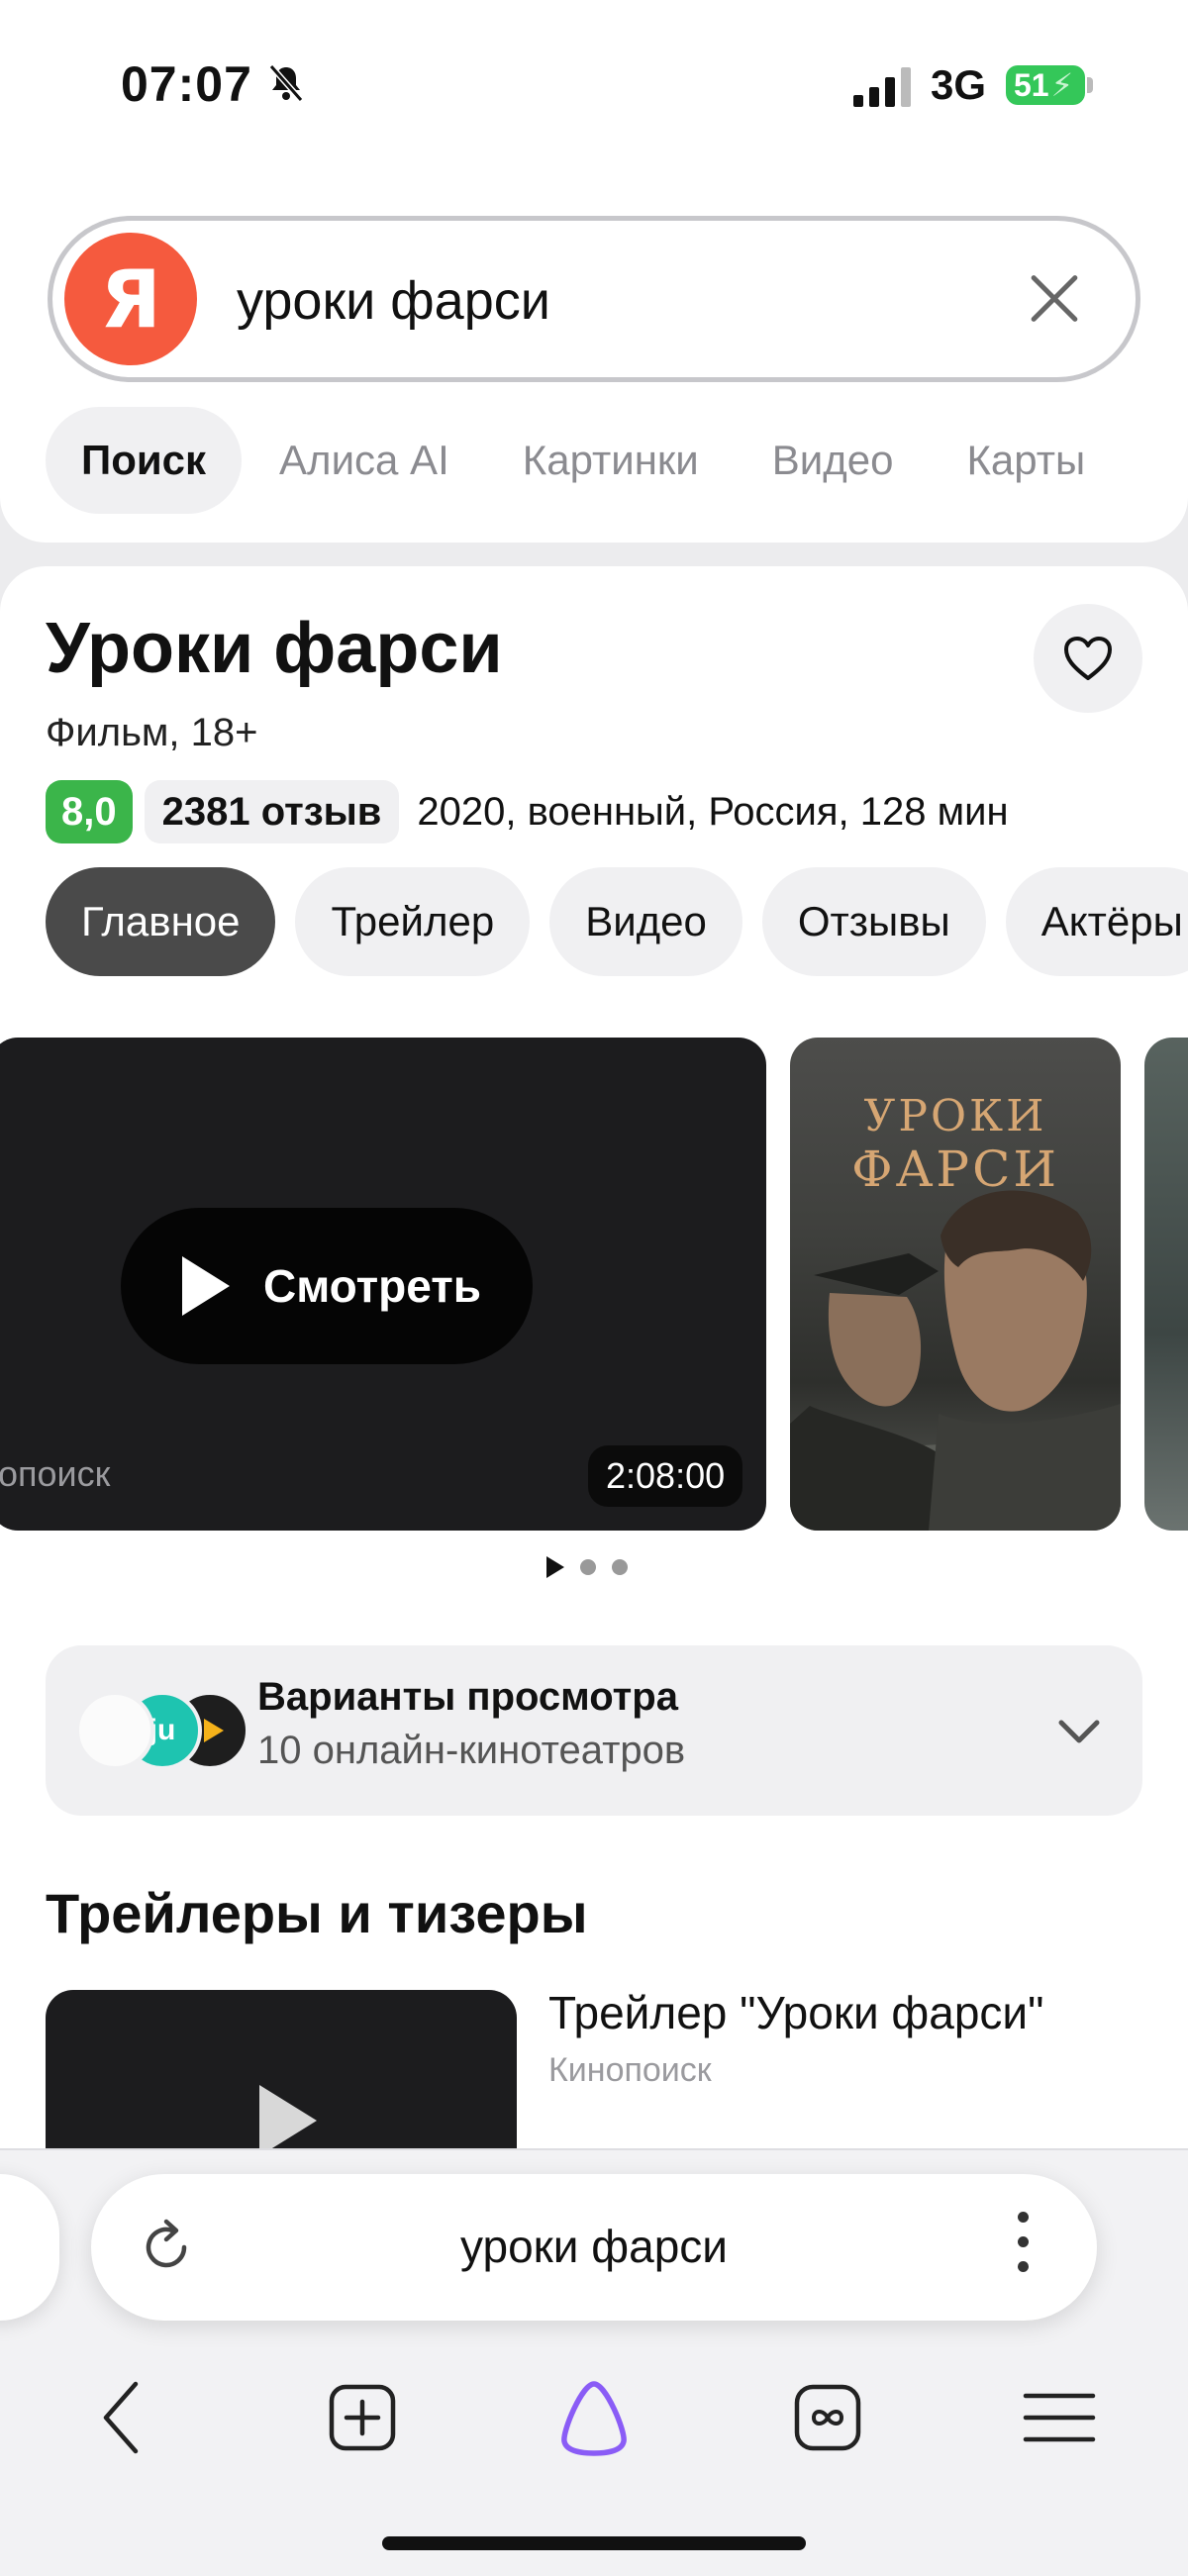 This screenshot has height=2576, width=1188. I want to click on cinema-icons: ju, so click(162, 1731).